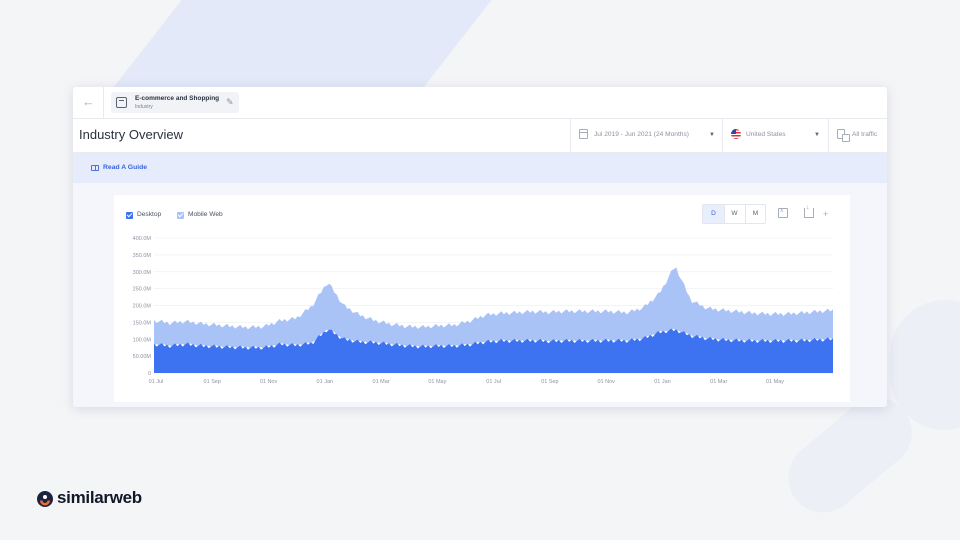  I want to click on pencil-icon: ✎, so click(230, 102).